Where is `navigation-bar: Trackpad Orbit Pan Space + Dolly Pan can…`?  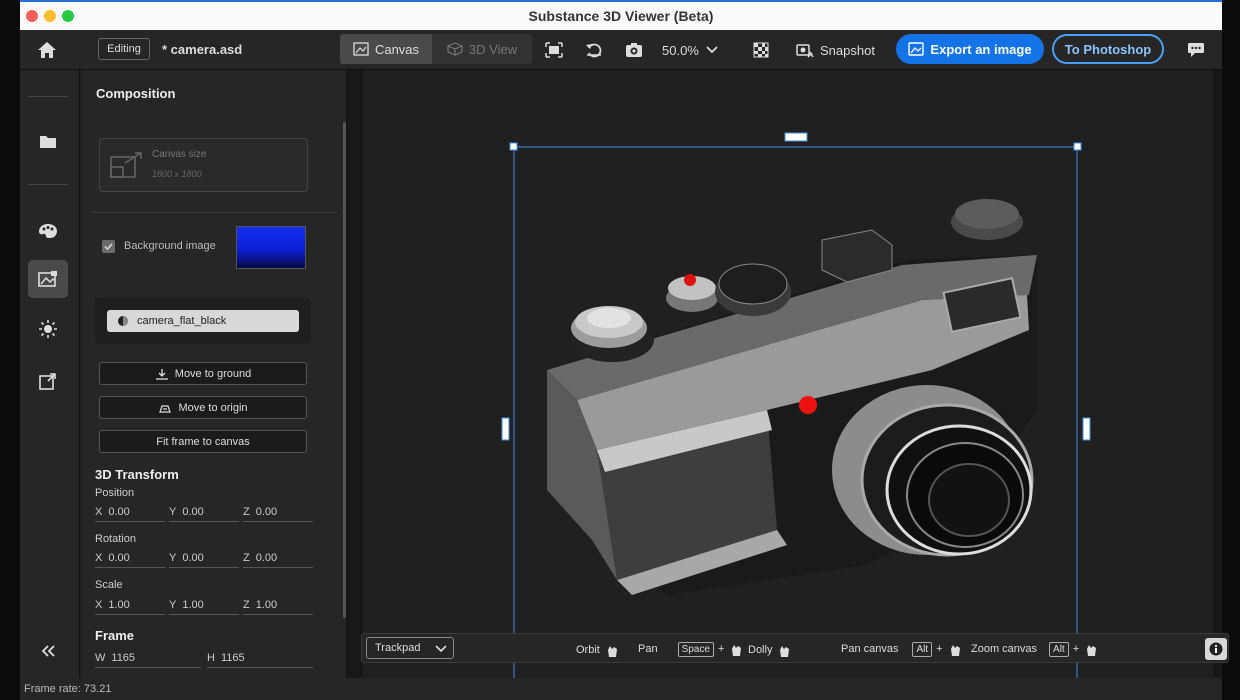 navigation-bar: Trackpad Orbit Pan Space + Dolly Pan can… is located at coordinates (795, 648).